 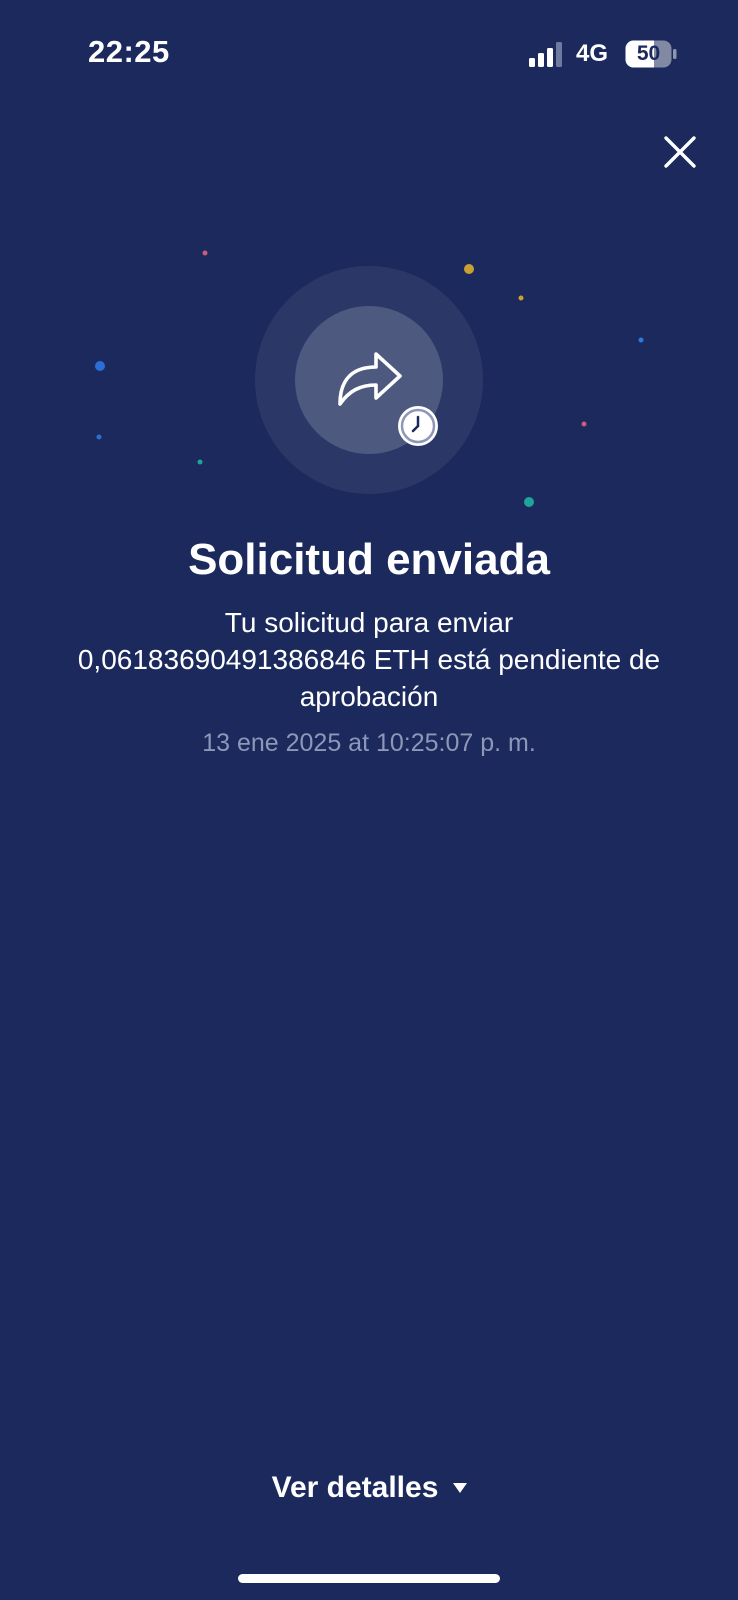 I want to click on view-details-button: Ver detalles, so click(x=370, y=1488).